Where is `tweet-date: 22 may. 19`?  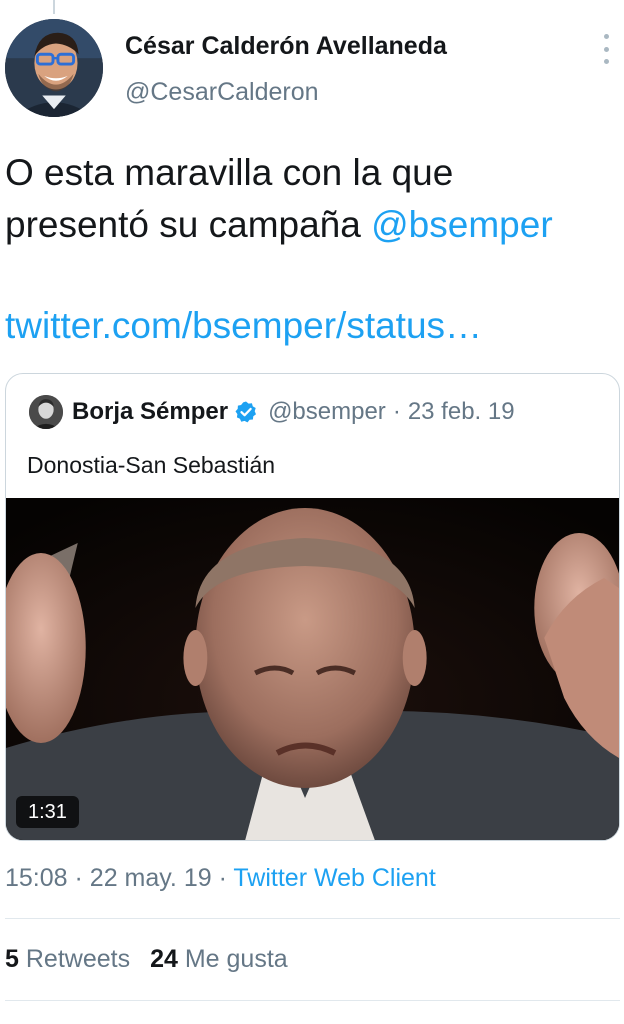
tweet-date: 22 may. 19 is located at coordinates (151, 878).